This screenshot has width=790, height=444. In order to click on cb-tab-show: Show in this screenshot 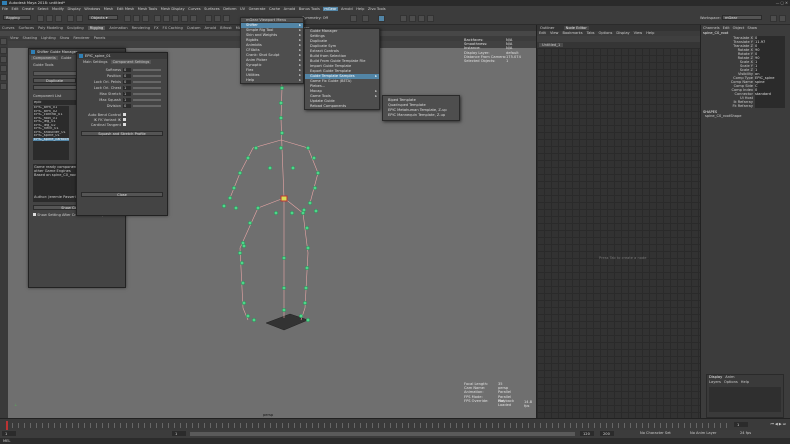, I will do `click(752, 28)`.